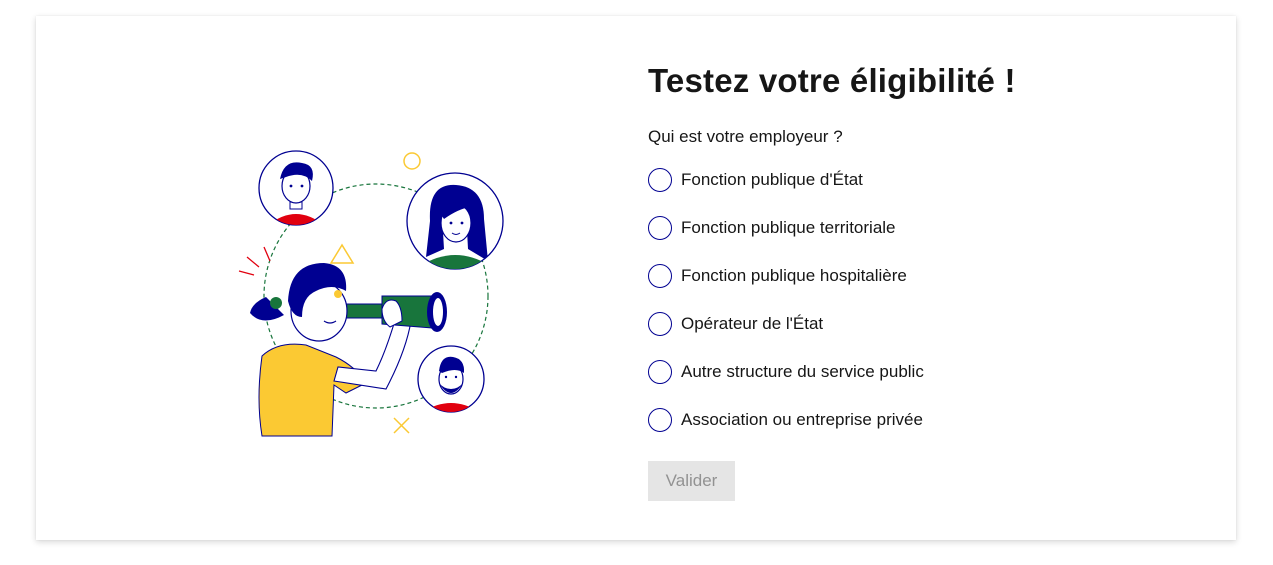  I want to click on option-label: Autre structure du service public, so click(802, 371).